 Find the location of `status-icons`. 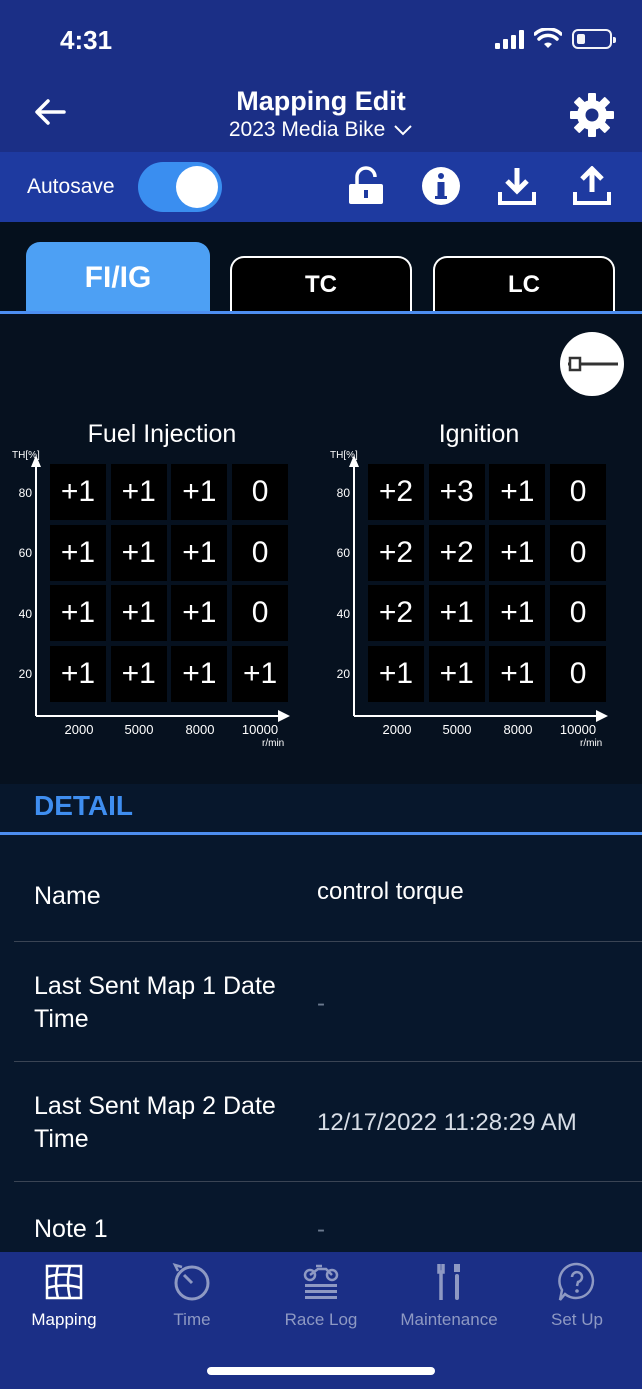

status-icons is located at coordinates (555, 39).